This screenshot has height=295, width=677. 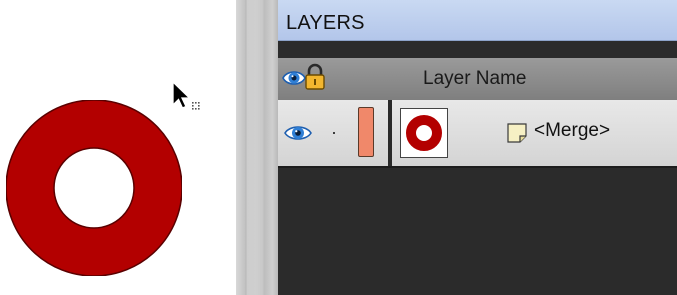 I want to click on layer-thumbnail, so click(x=424, y=133).